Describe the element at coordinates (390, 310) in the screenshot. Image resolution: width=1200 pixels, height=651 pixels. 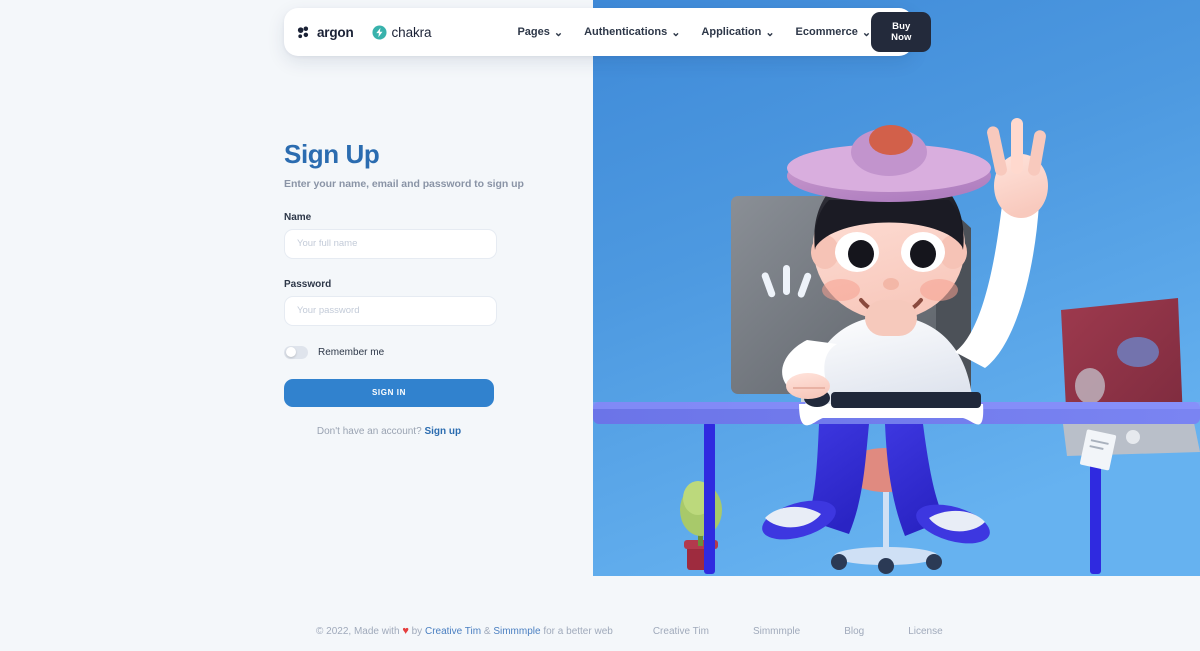
I see `password-input` at that location.